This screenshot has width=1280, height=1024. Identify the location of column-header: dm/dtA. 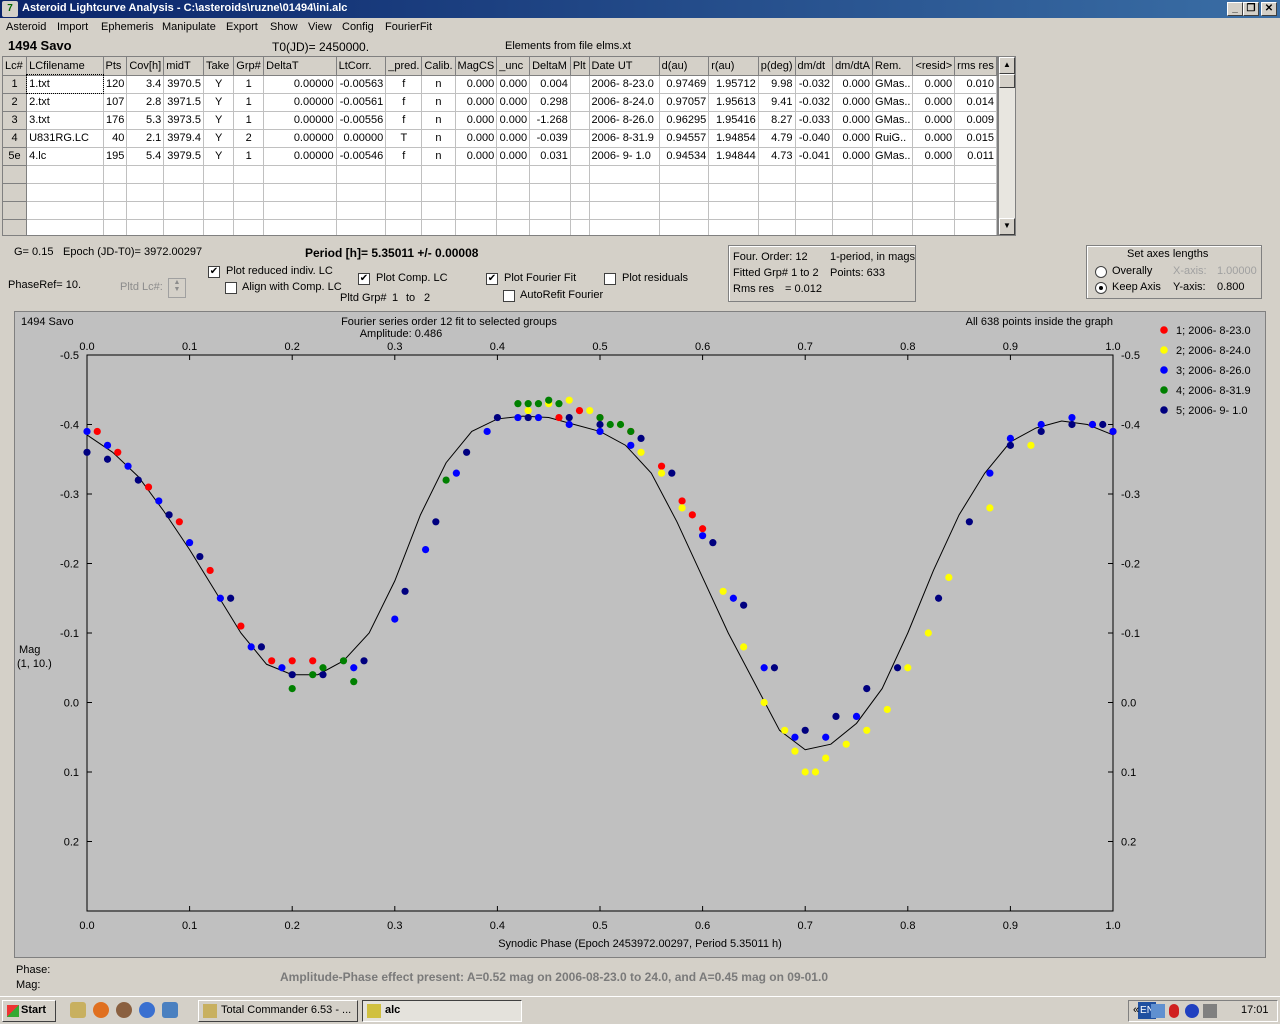
(853, 66).